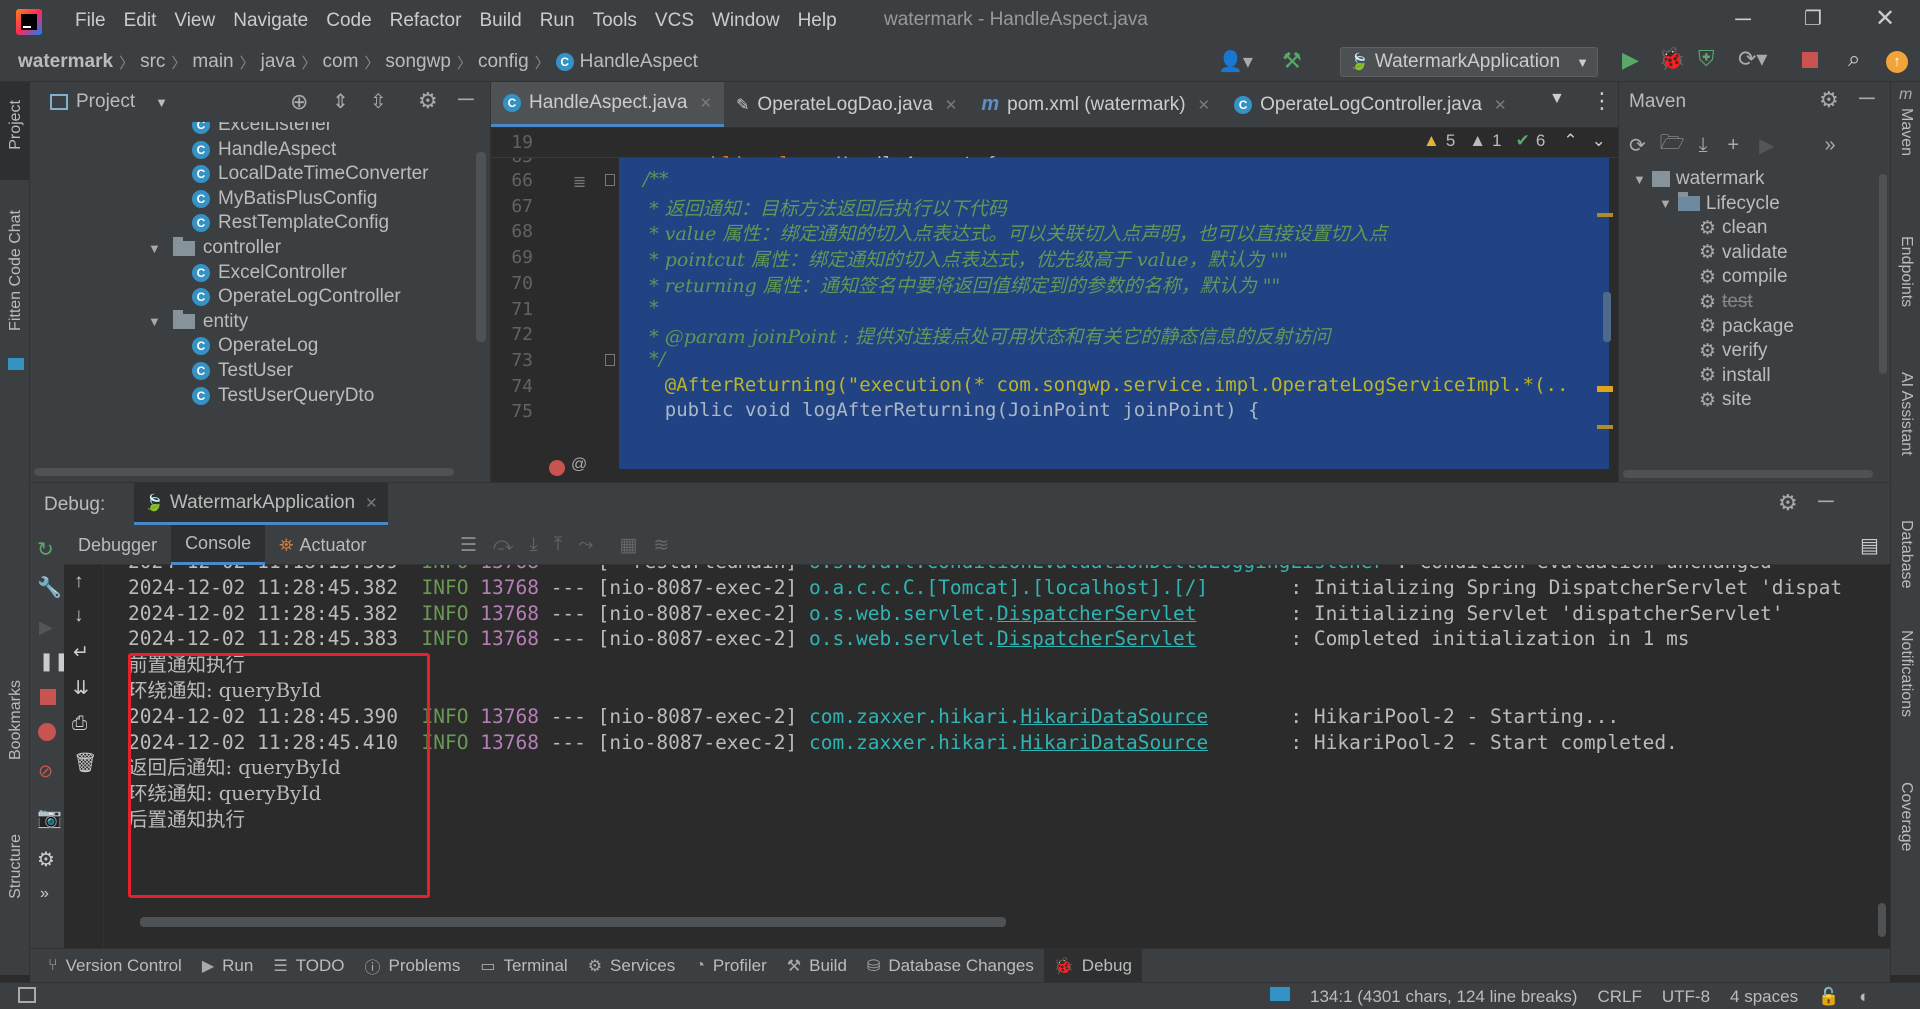  Describe the element at coordinates (1599, 141) in the screenshot. I see `next-highlight-icon: ⌄` at that location.